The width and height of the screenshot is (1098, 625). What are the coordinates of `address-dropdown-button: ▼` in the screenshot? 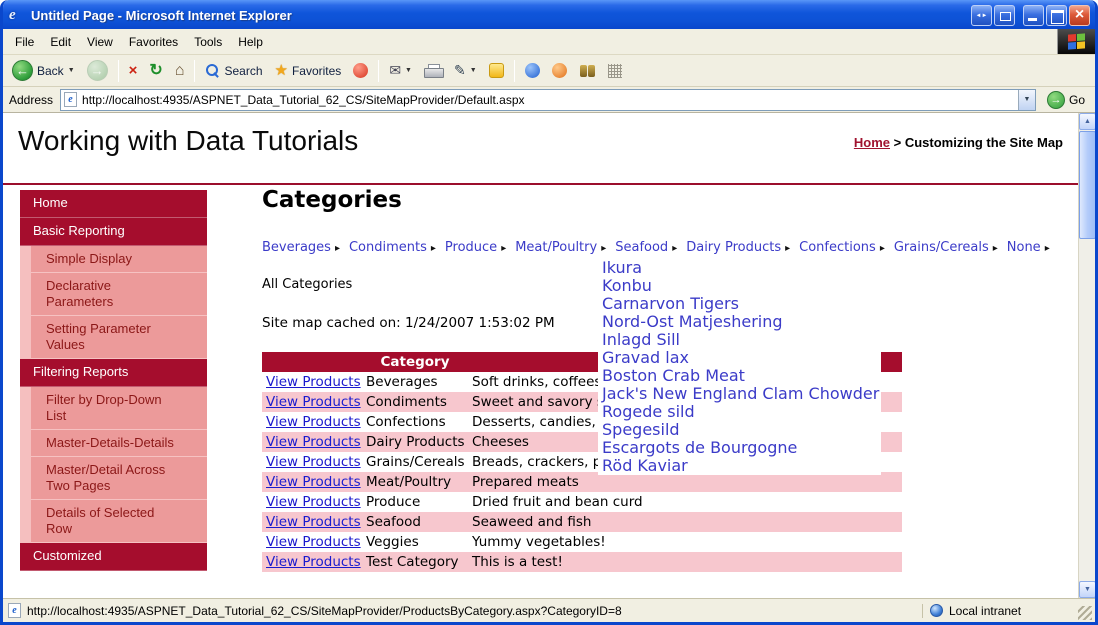 It's located at (1026, 99).